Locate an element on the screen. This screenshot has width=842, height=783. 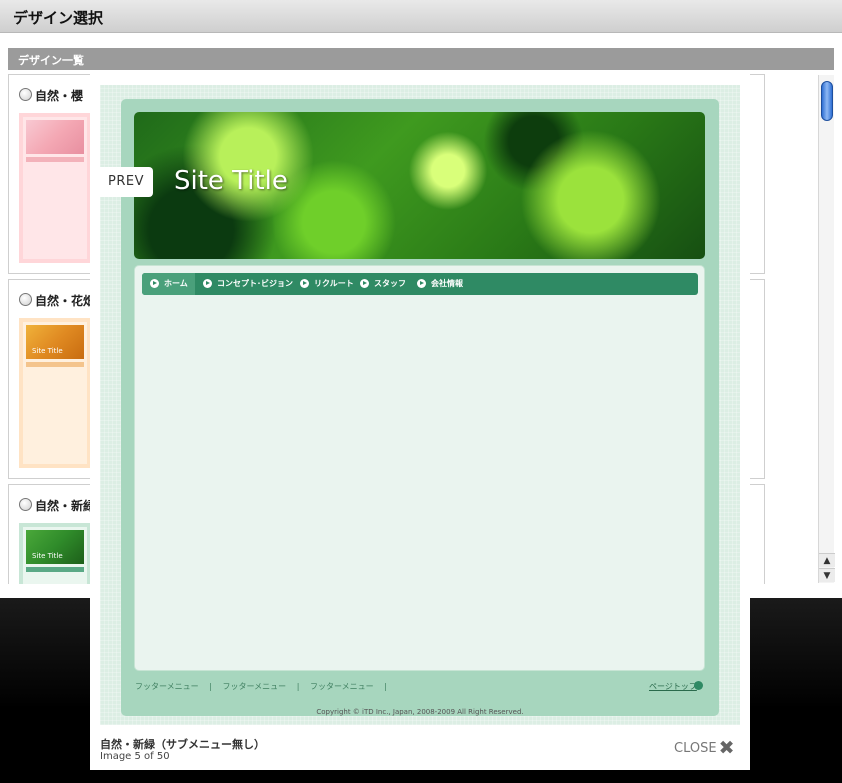
design-name: 自然・花畑 is located at coordinates (65, 301).